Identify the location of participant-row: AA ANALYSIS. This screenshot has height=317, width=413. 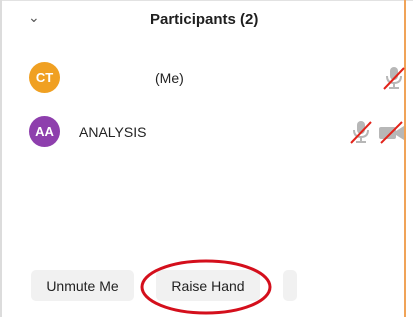
(202, 132).